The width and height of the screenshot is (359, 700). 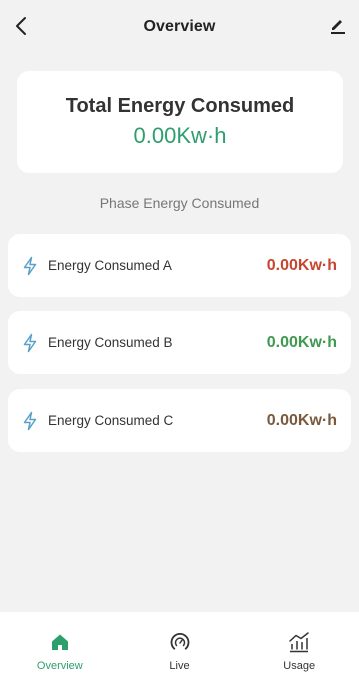 What do you see at coordinates (60, 642) in the screenshot?
I see `home-icon` at bounding box center [60, 642].